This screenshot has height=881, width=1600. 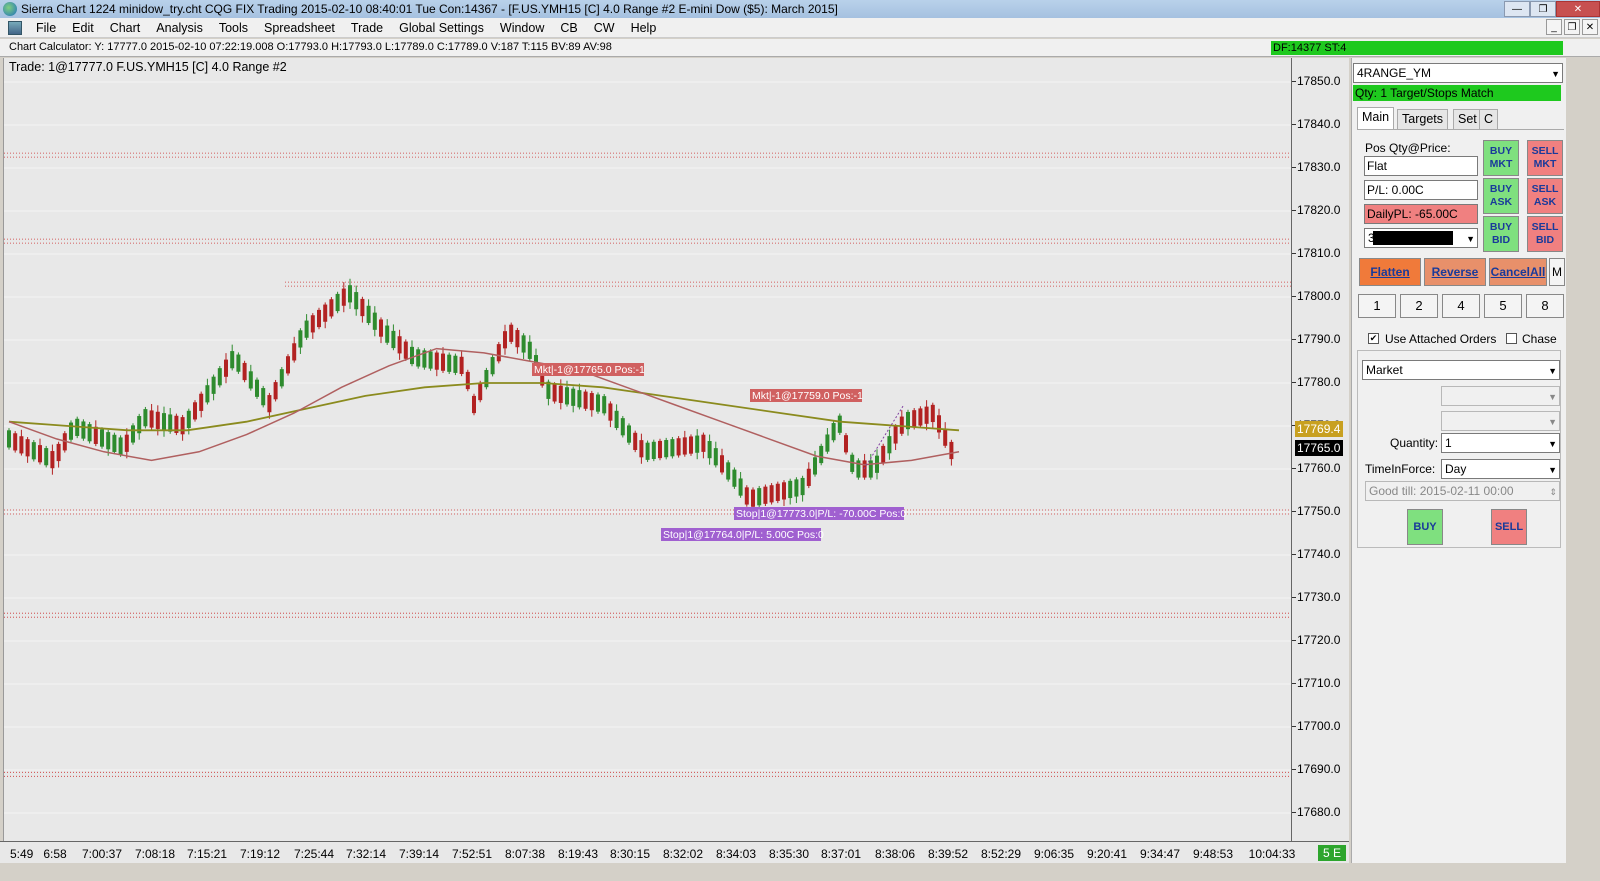 I want to click on sell-button: SELL, so click(x=1509, y=527).